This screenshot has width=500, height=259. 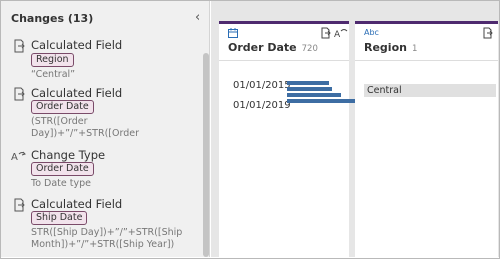 I want to click on change-type-icon: A, so click(x=18, y=157).